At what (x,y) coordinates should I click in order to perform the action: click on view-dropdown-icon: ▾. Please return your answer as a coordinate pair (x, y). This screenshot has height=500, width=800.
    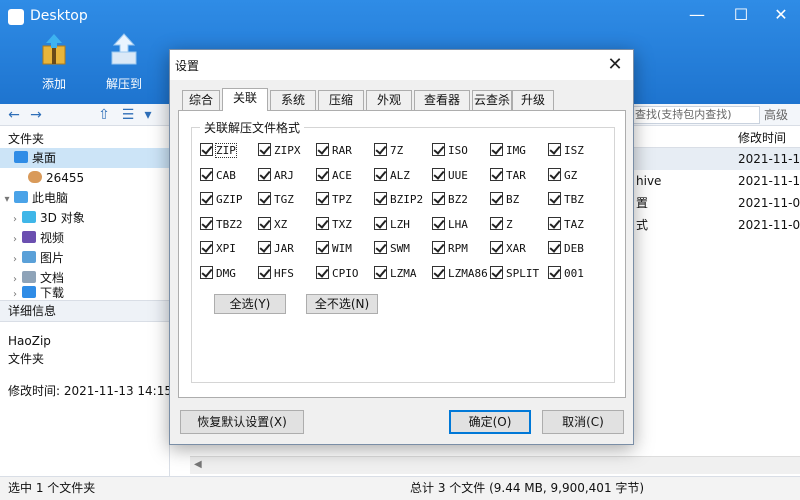
    Looking at the image, I should click on (148, 115).